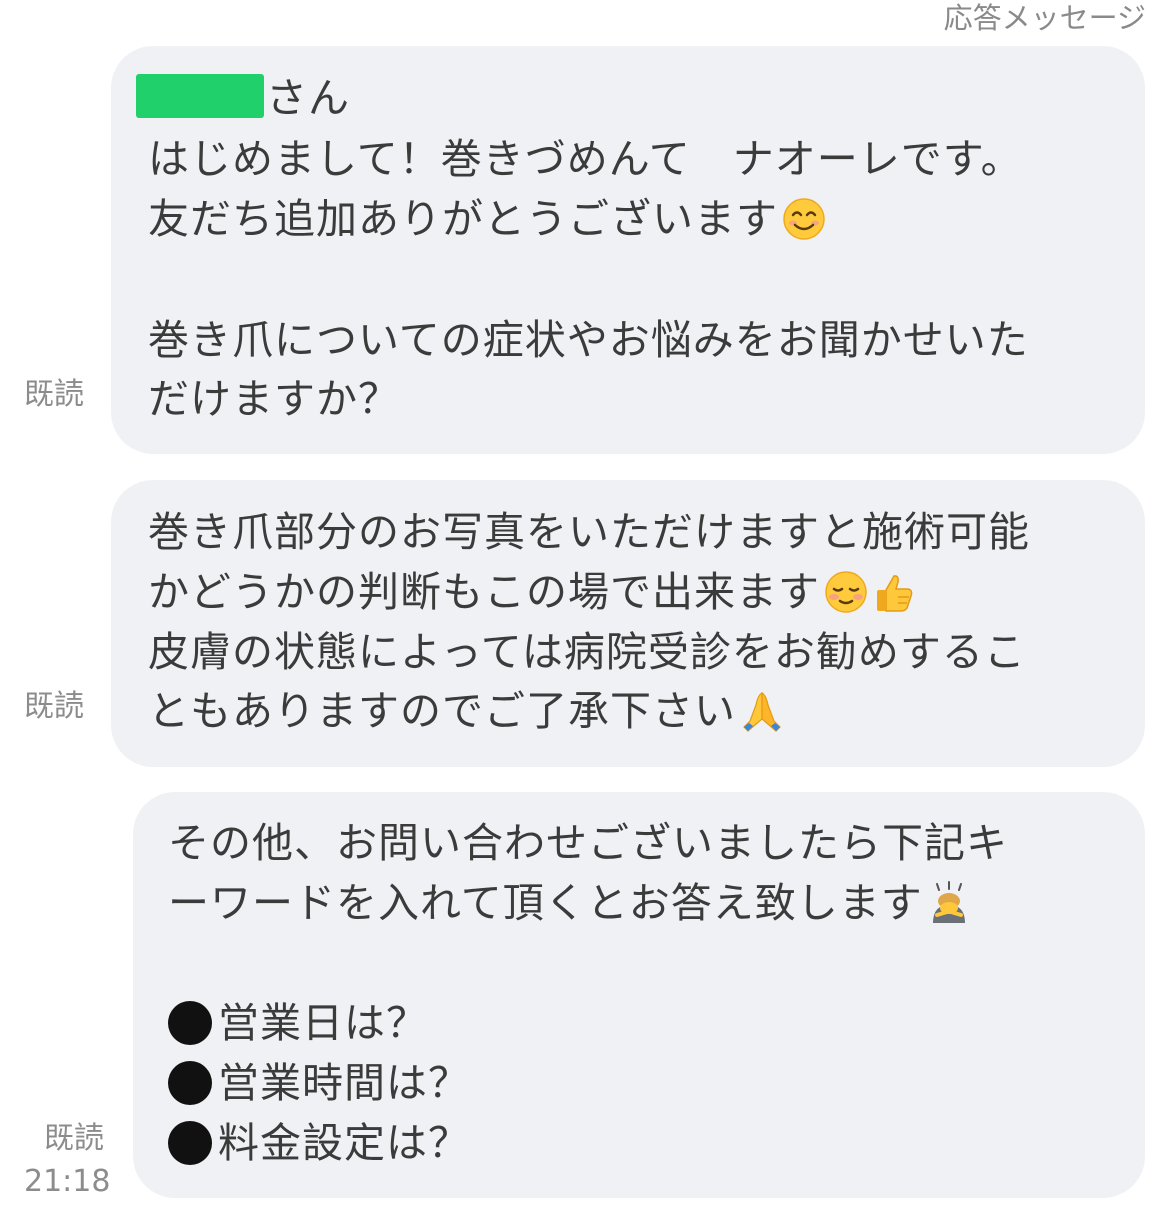 This screenshot has width=1170, height=1214. What do you see at coordinates (200, 96) in the screenshot?
I see `redacted-name` at bounding box center [200, 96].